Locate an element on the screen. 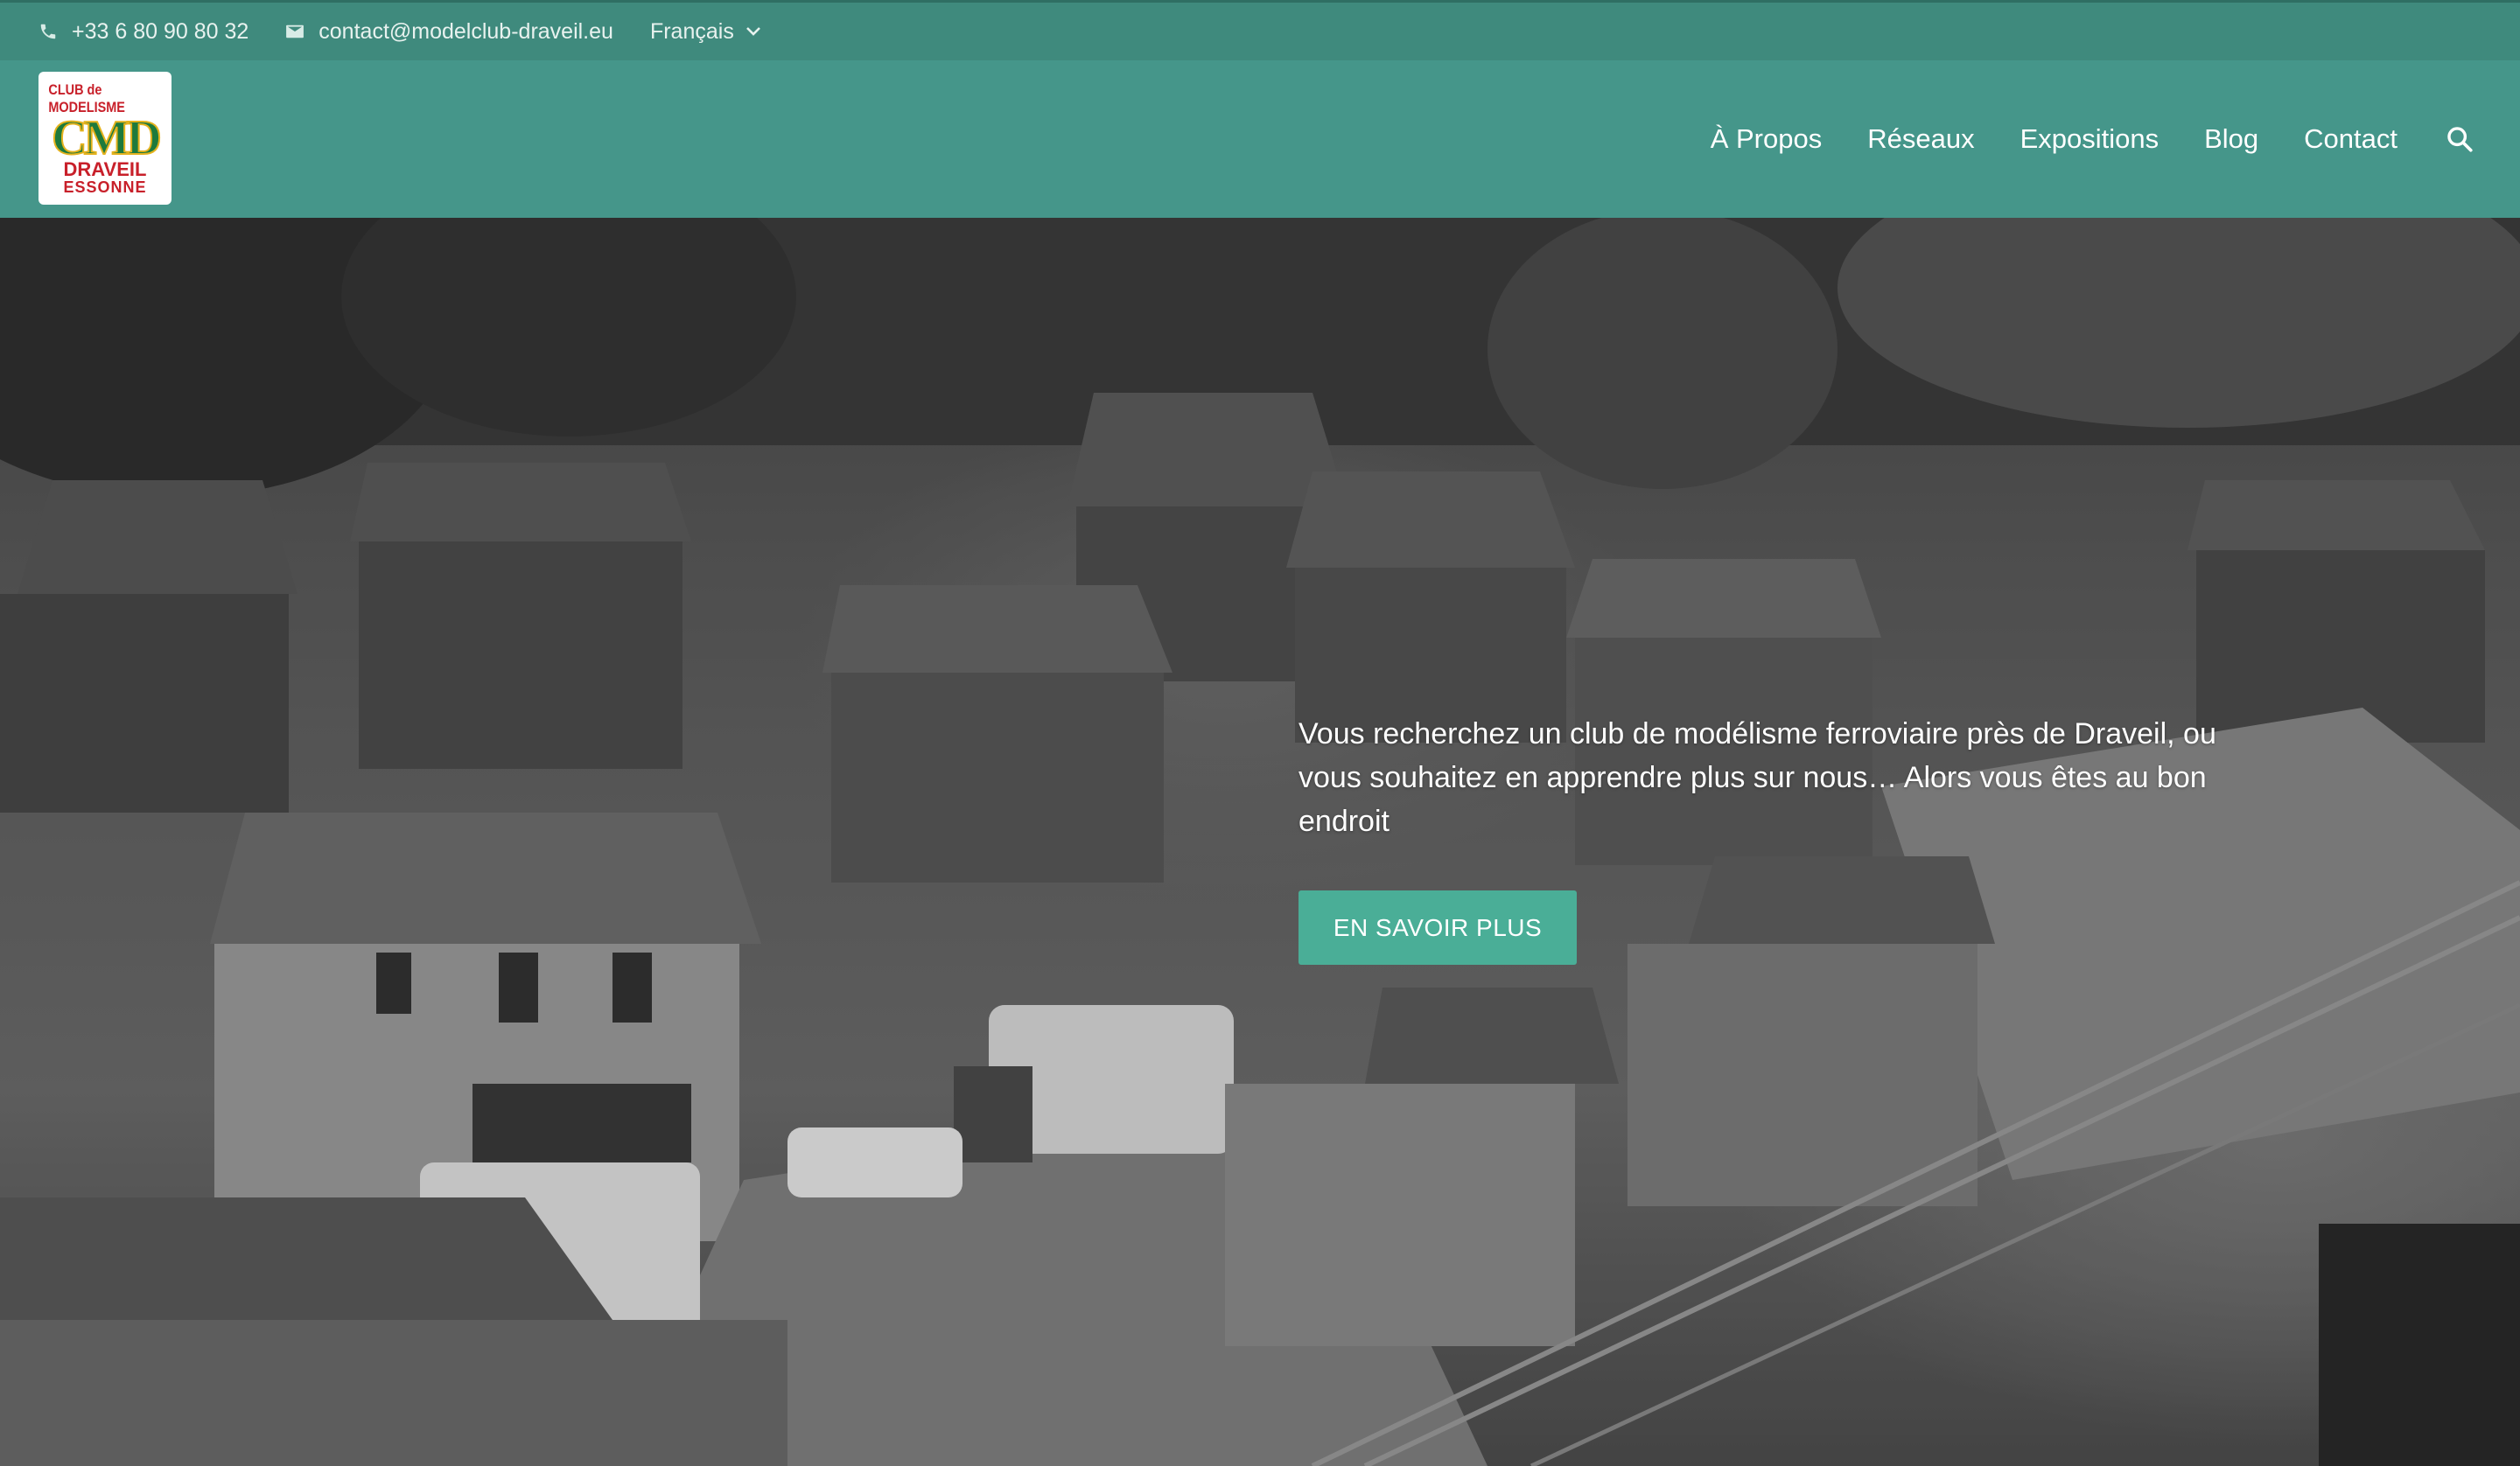  phone-contact: +33 6 80 90 80 32 is located at coordinates (143, 32).